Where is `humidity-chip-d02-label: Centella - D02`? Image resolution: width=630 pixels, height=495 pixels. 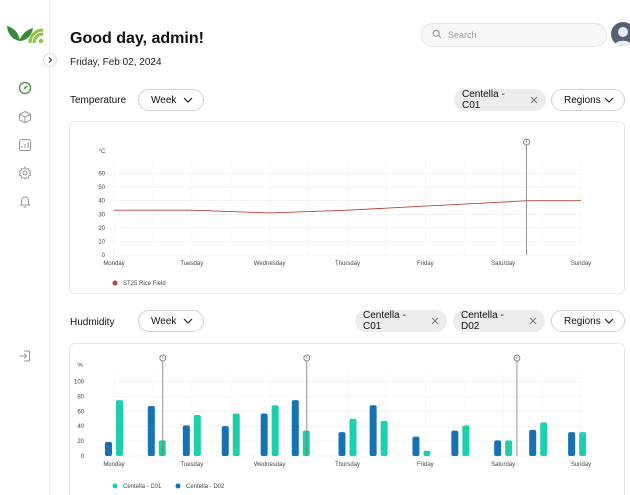 humidity-chip-d02-label: Centella - D02 is located at coordinates (482, 321).